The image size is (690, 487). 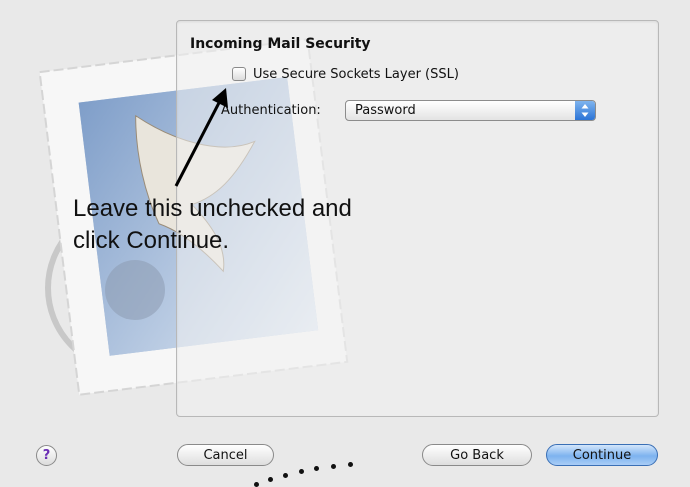 I want to click on ssl-checkbox, so click(x=239, y=74).